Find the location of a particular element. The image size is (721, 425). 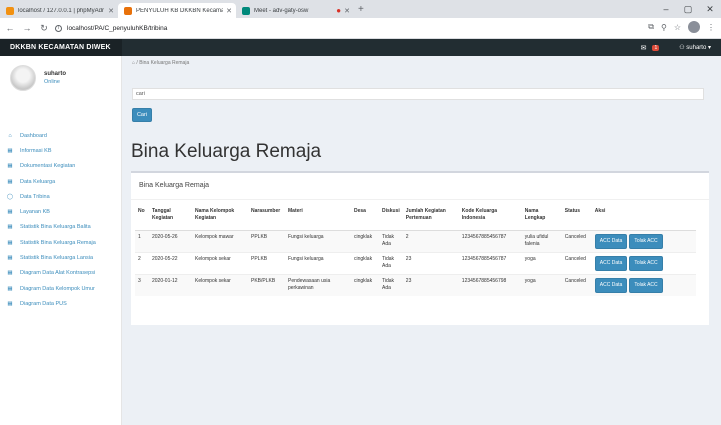

sidebar-item-label: Statistik Bina Keluarga Lansia is located at coordinates (57, 258).